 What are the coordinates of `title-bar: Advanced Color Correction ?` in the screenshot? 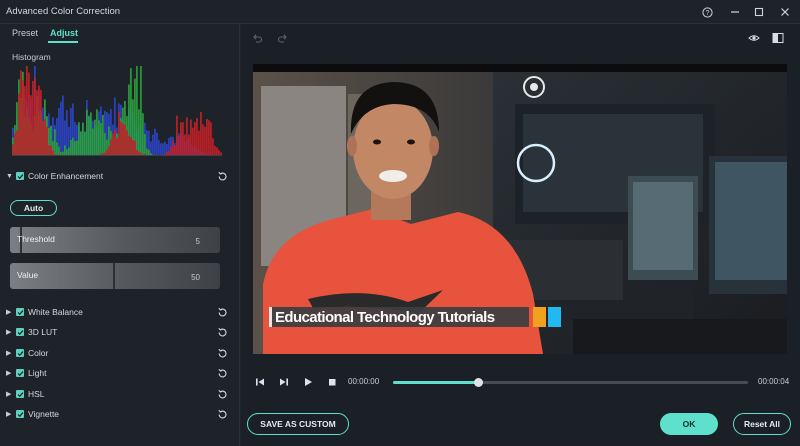 It's located at (400, 12).